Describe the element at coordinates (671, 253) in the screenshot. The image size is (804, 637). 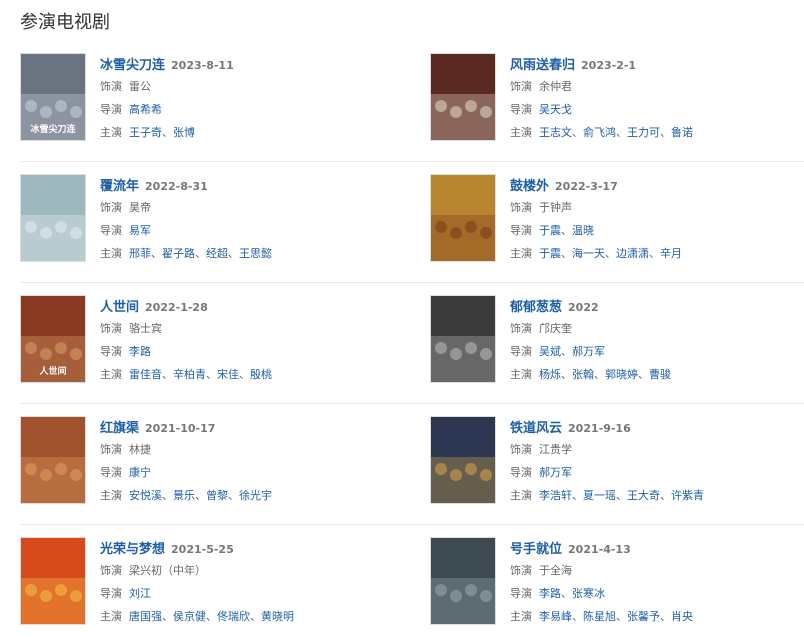
I see `cast-link: 辛月` at that location.